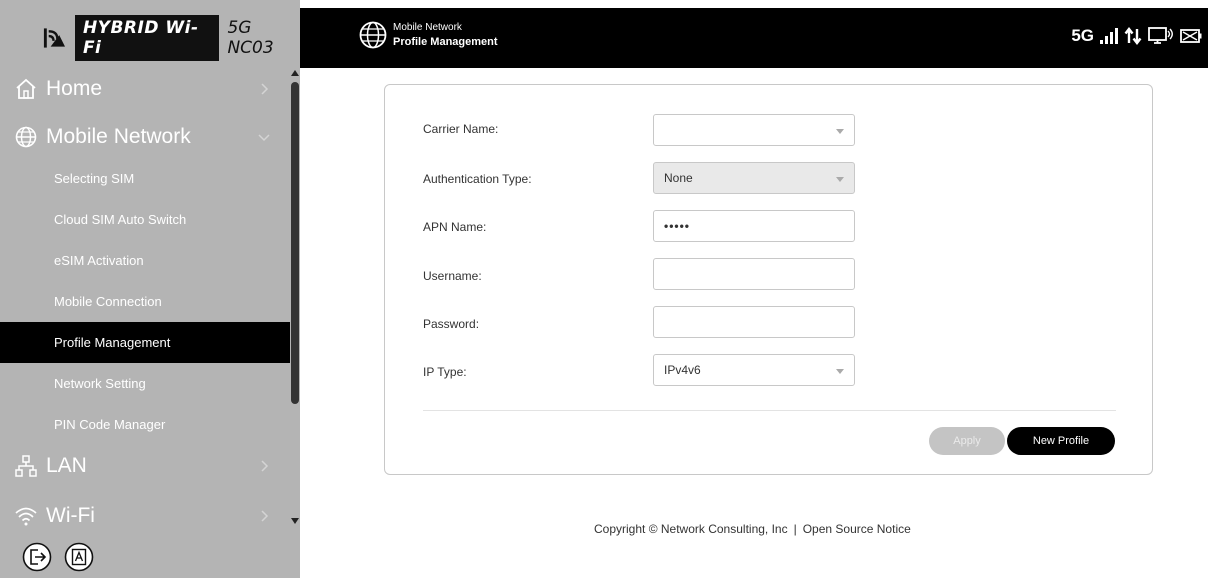 Image resolution: width=1208 pixels, height=578 pixels. Describe the element at coordinates (754, 130) in the screenshot. I see `carrier-name-select` at that location.